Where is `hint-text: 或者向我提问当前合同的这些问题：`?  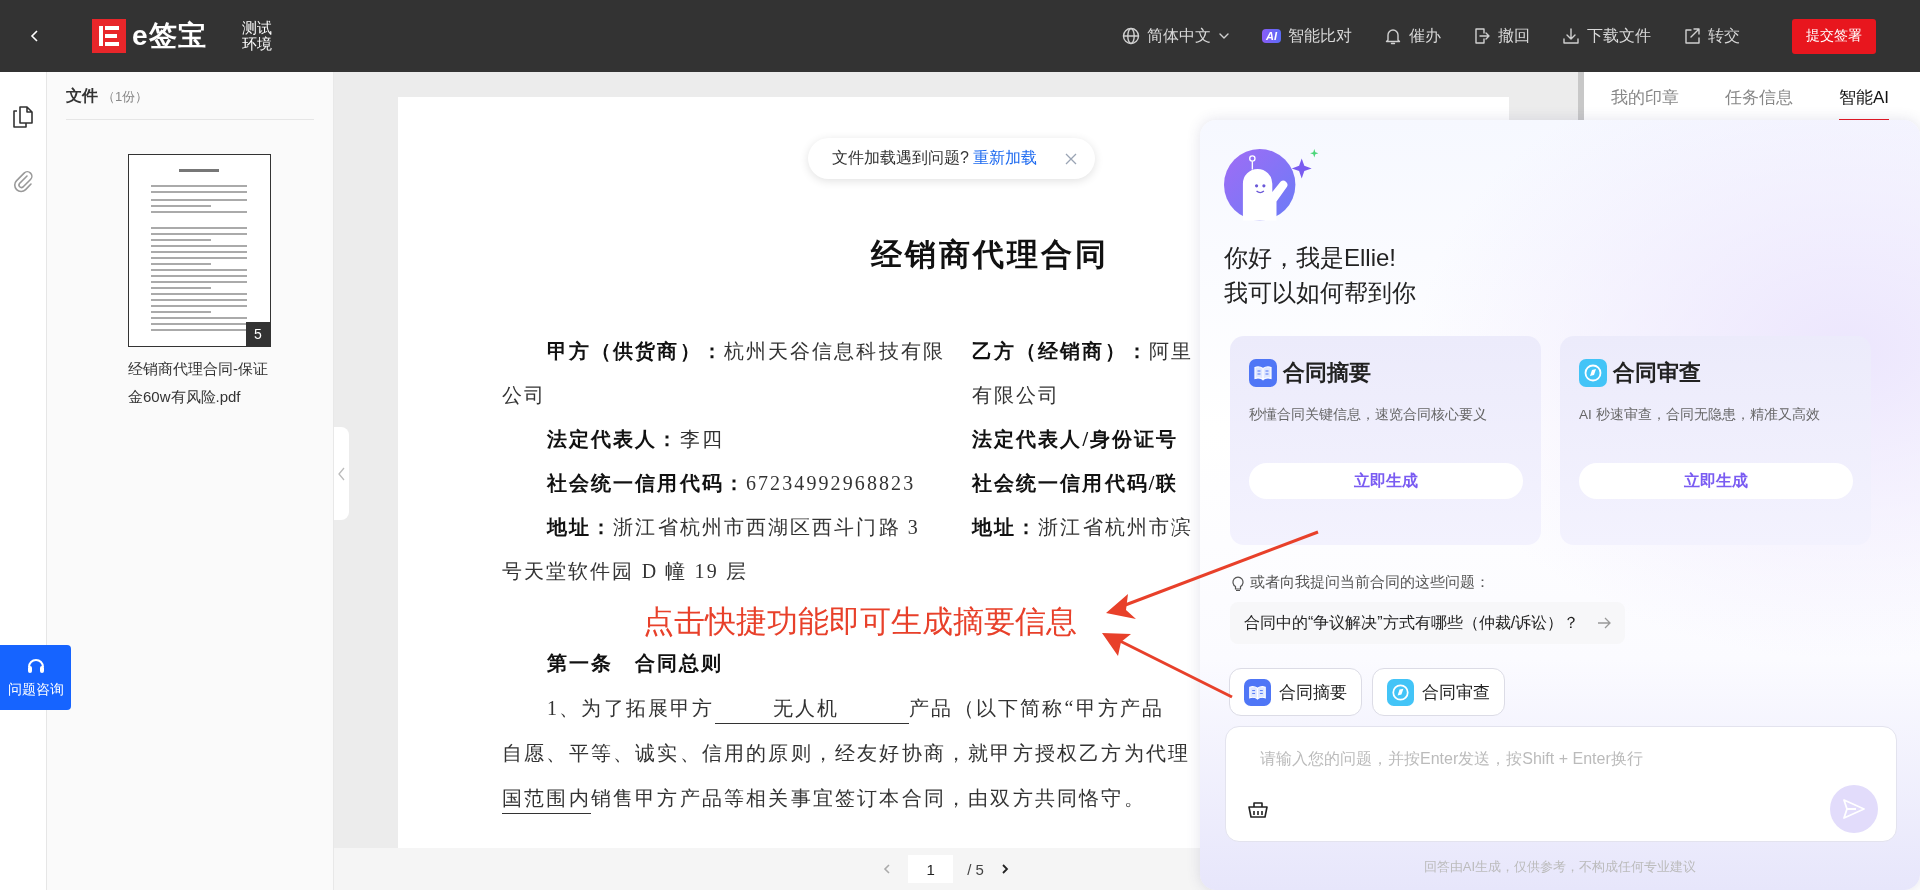
hint-text: 或者向我提问当前合同的这些问题： is located at coordinates (1370, 582).